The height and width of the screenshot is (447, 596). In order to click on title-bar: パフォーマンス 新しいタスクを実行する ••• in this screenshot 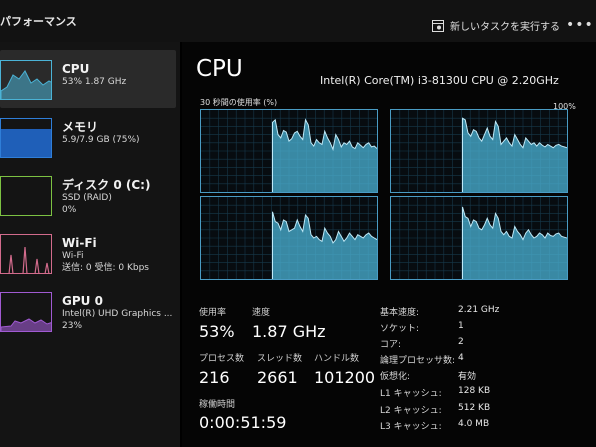, I will do `click(298, 21)`.